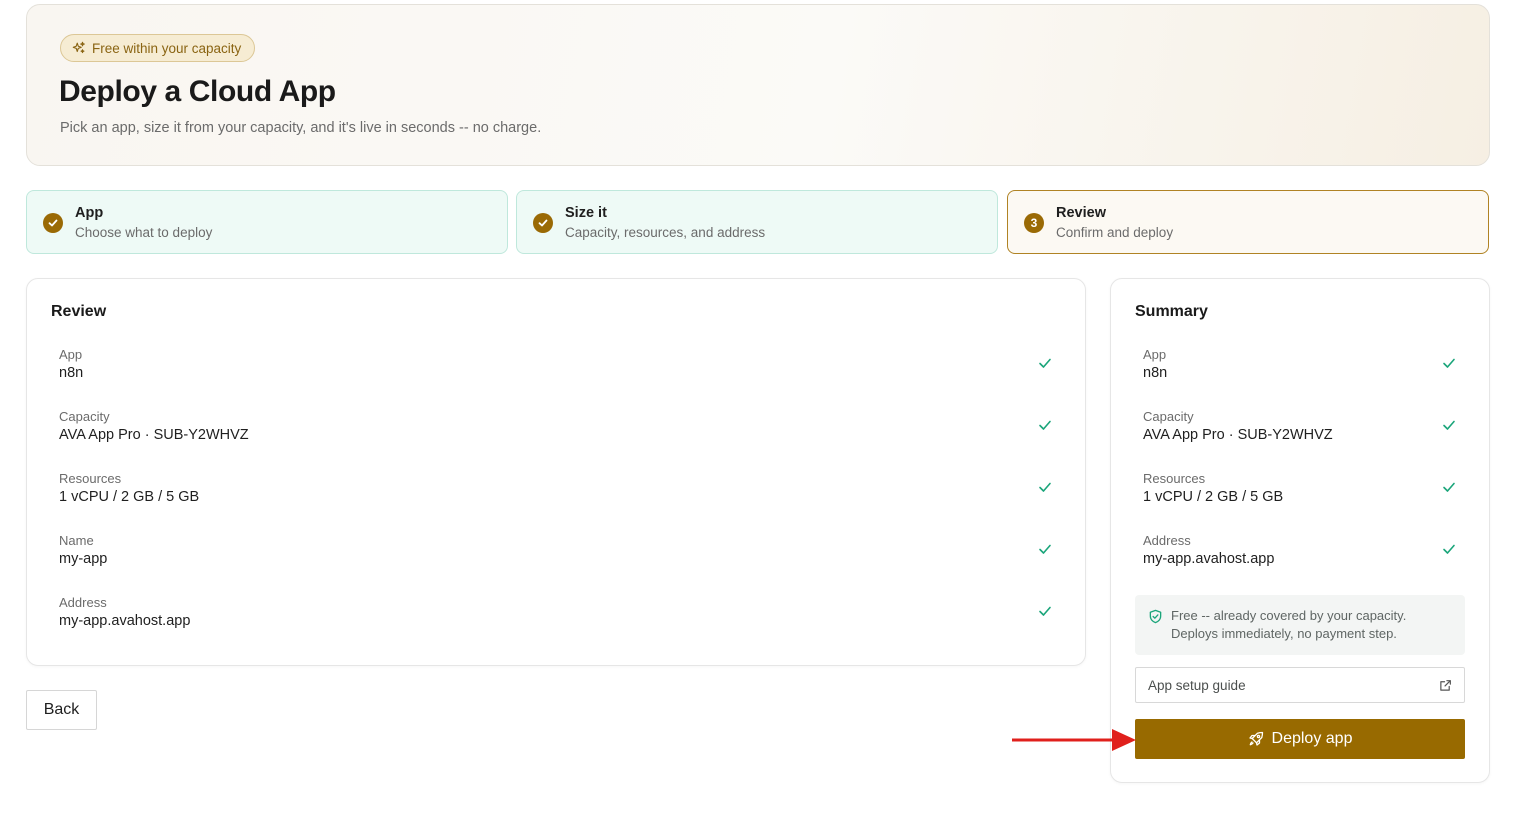  What do you see at coordinates (267, 222) in the screenshot?
I see `step-app: App Choose what to deploy` at bounding box center [267, 222].